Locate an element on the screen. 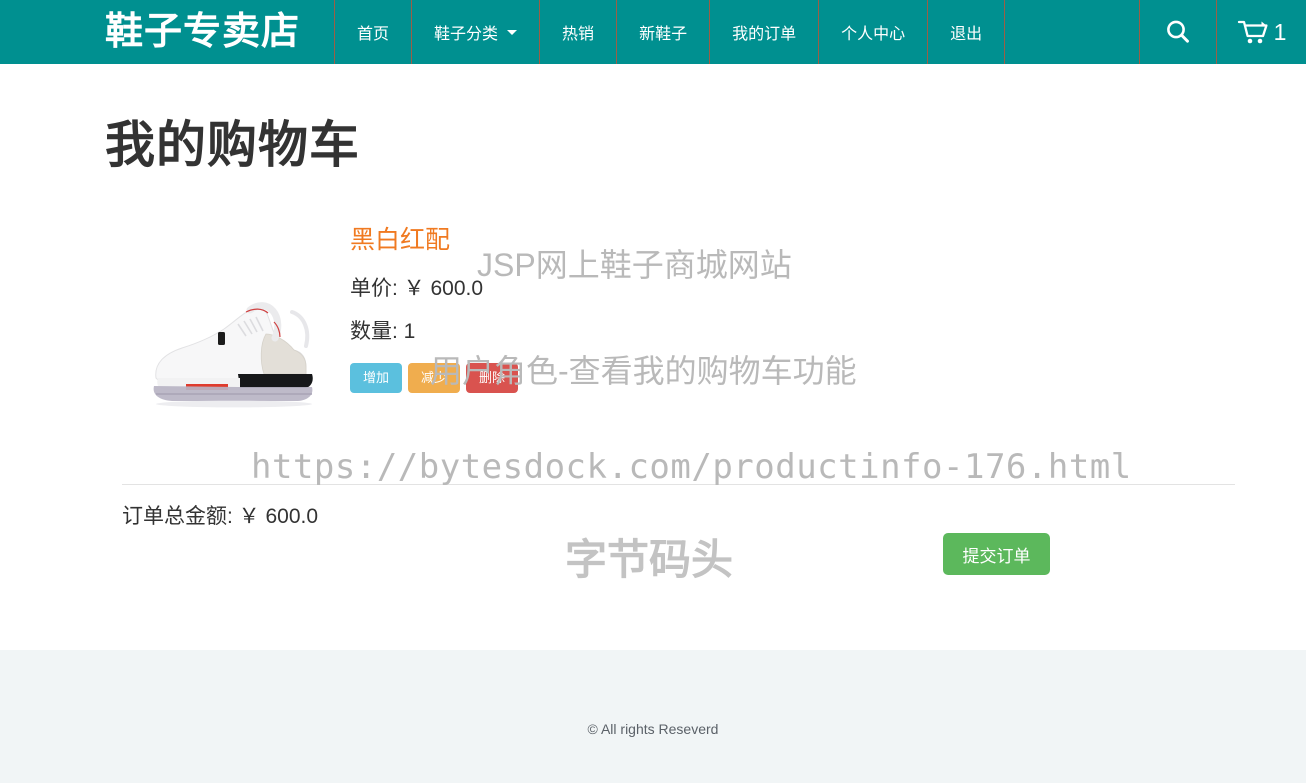 The image size is (1306, 783). site-brand-logo: 鞋子专卖店 is located at coordinates (167, 32).